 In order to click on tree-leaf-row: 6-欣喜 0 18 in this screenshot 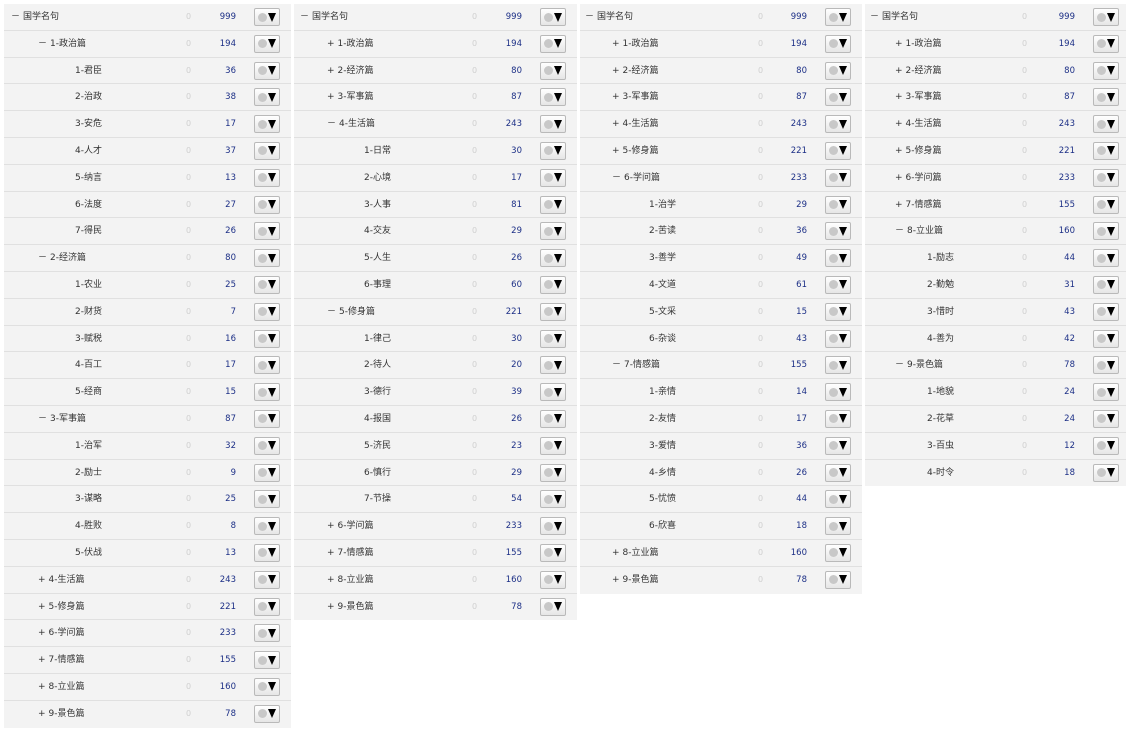, I will do `click(721, 526)`.